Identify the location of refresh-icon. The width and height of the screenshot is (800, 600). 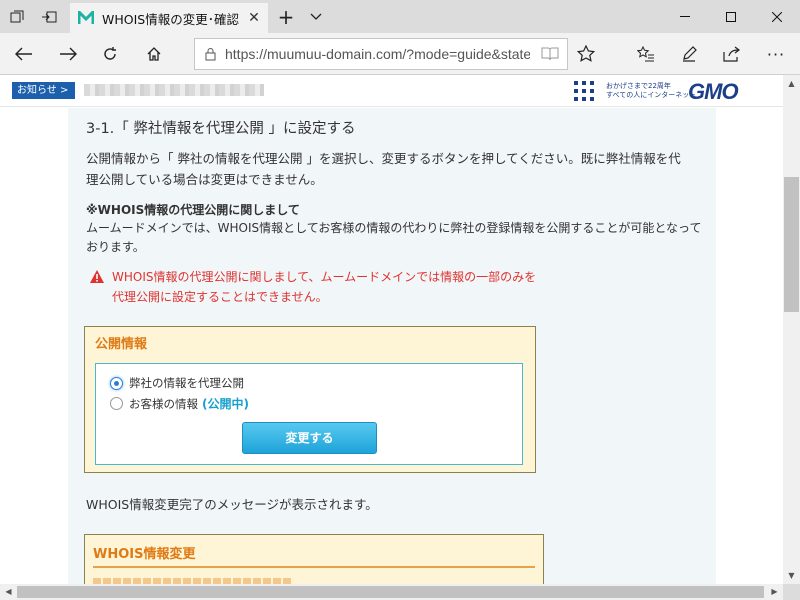
(110, 54).